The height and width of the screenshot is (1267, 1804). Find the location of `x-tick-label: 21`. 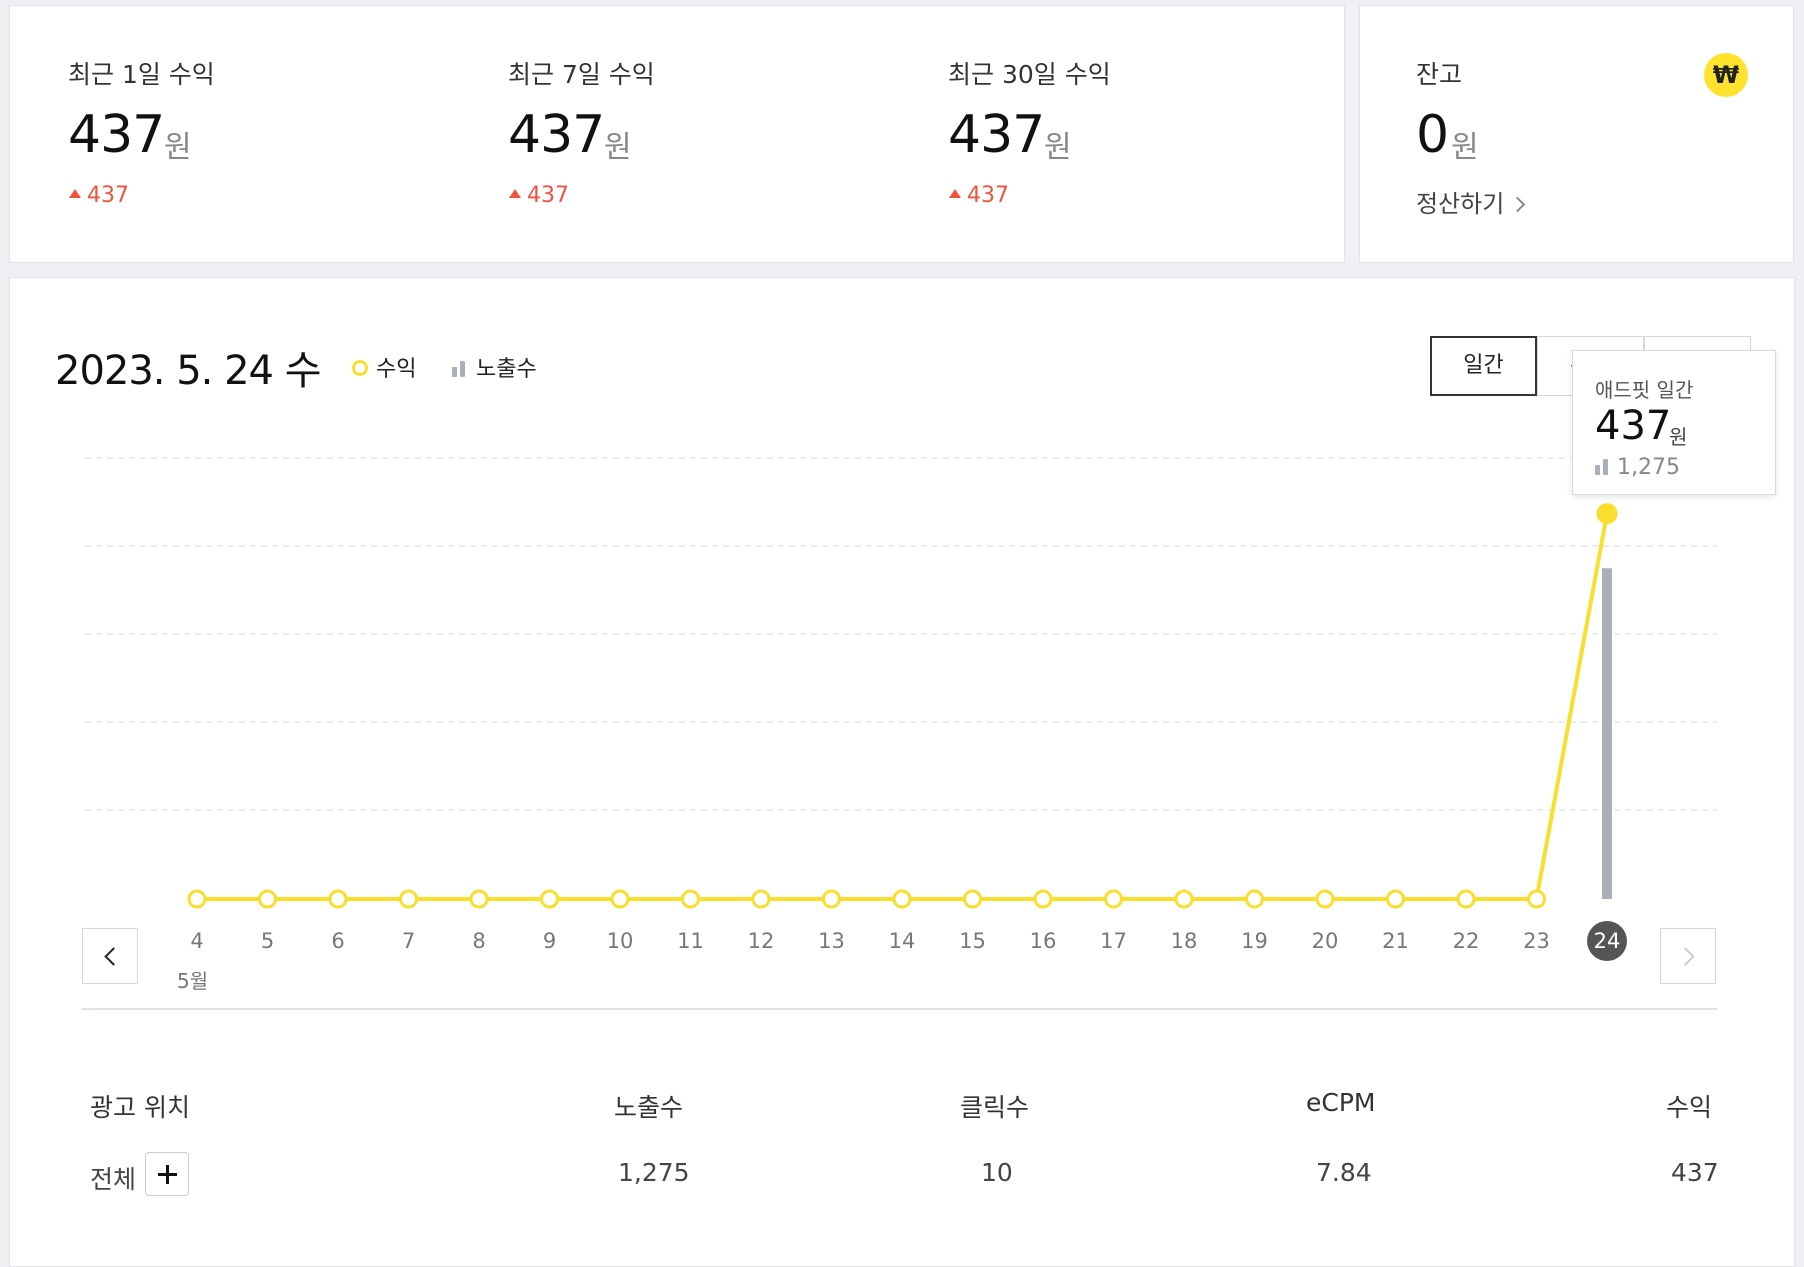

x-tick-label: 21 is located at coordinates (1396, 941).